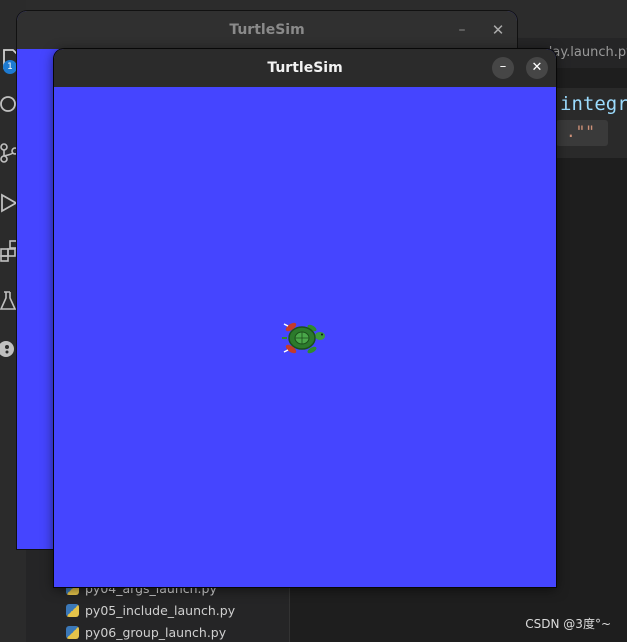 Image resolution: width=627 pixels, height=642 pixels. I want to click on explorer-file-item: py06_group_launch.py, so click(146, 632).